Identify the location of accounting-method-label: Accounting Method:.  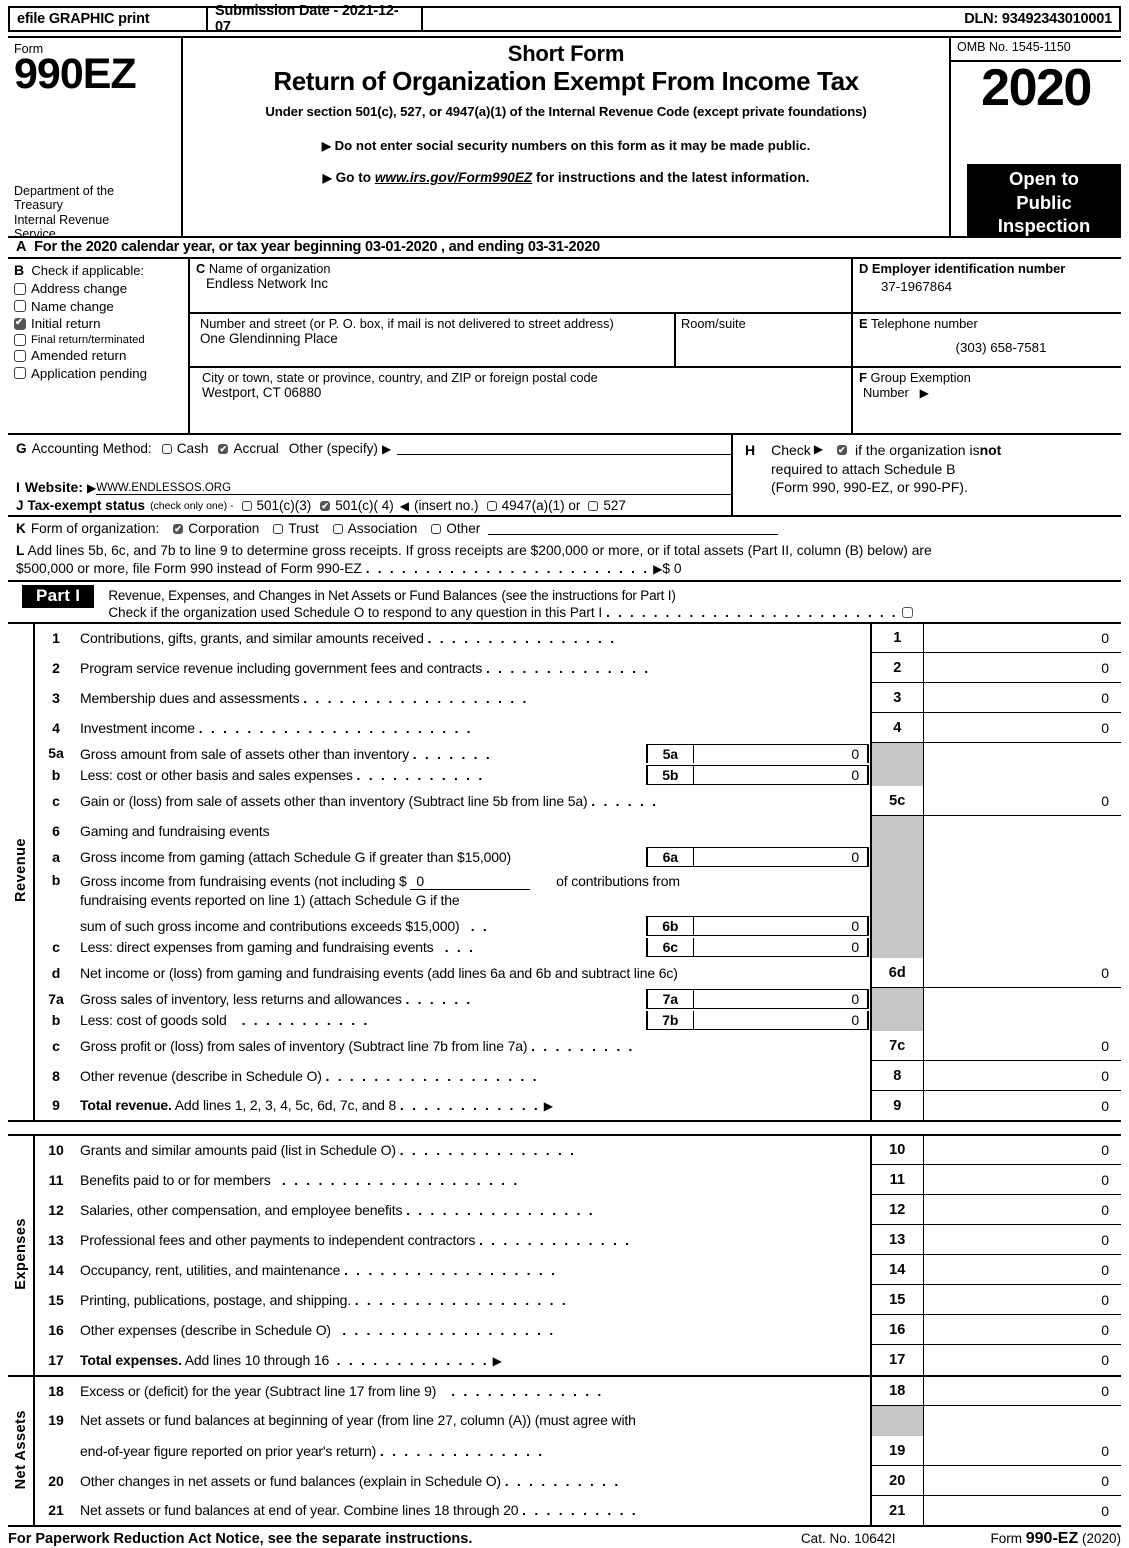
(91, 448).